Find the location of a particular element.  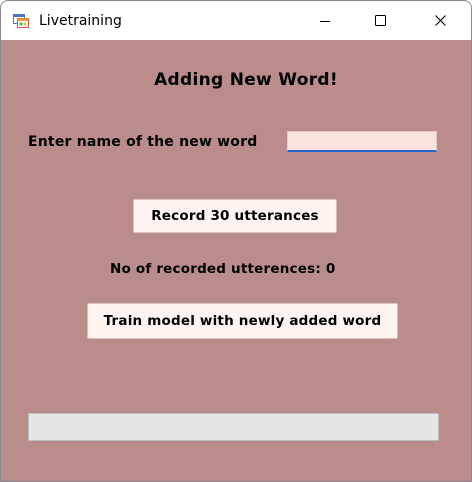

title-bar: Livetraining is located at coordinates (236, 20).